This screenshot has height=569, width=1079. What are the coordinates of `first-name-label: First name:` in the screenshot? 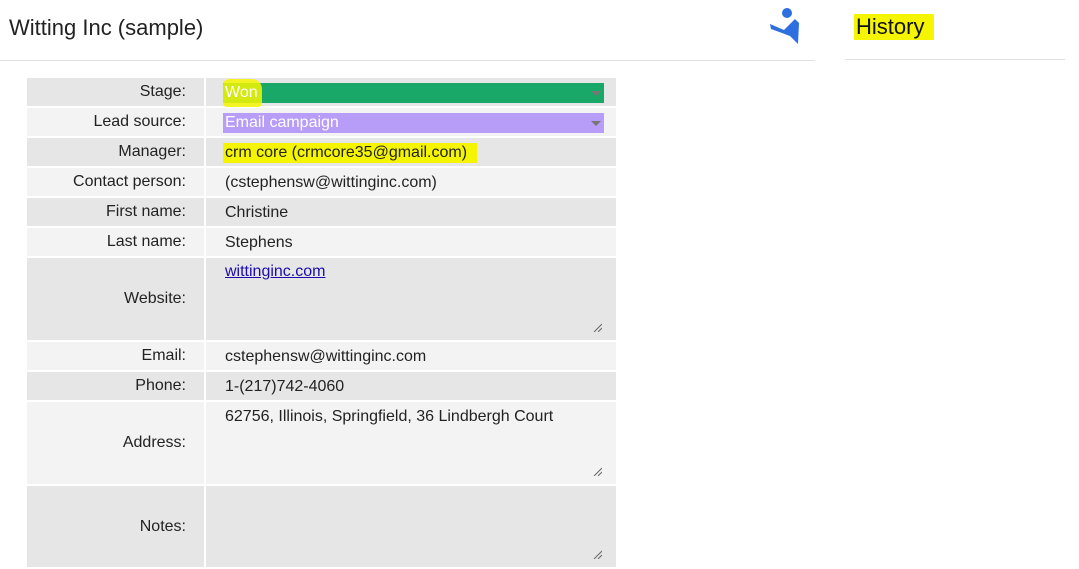 It's located at (115, 212).